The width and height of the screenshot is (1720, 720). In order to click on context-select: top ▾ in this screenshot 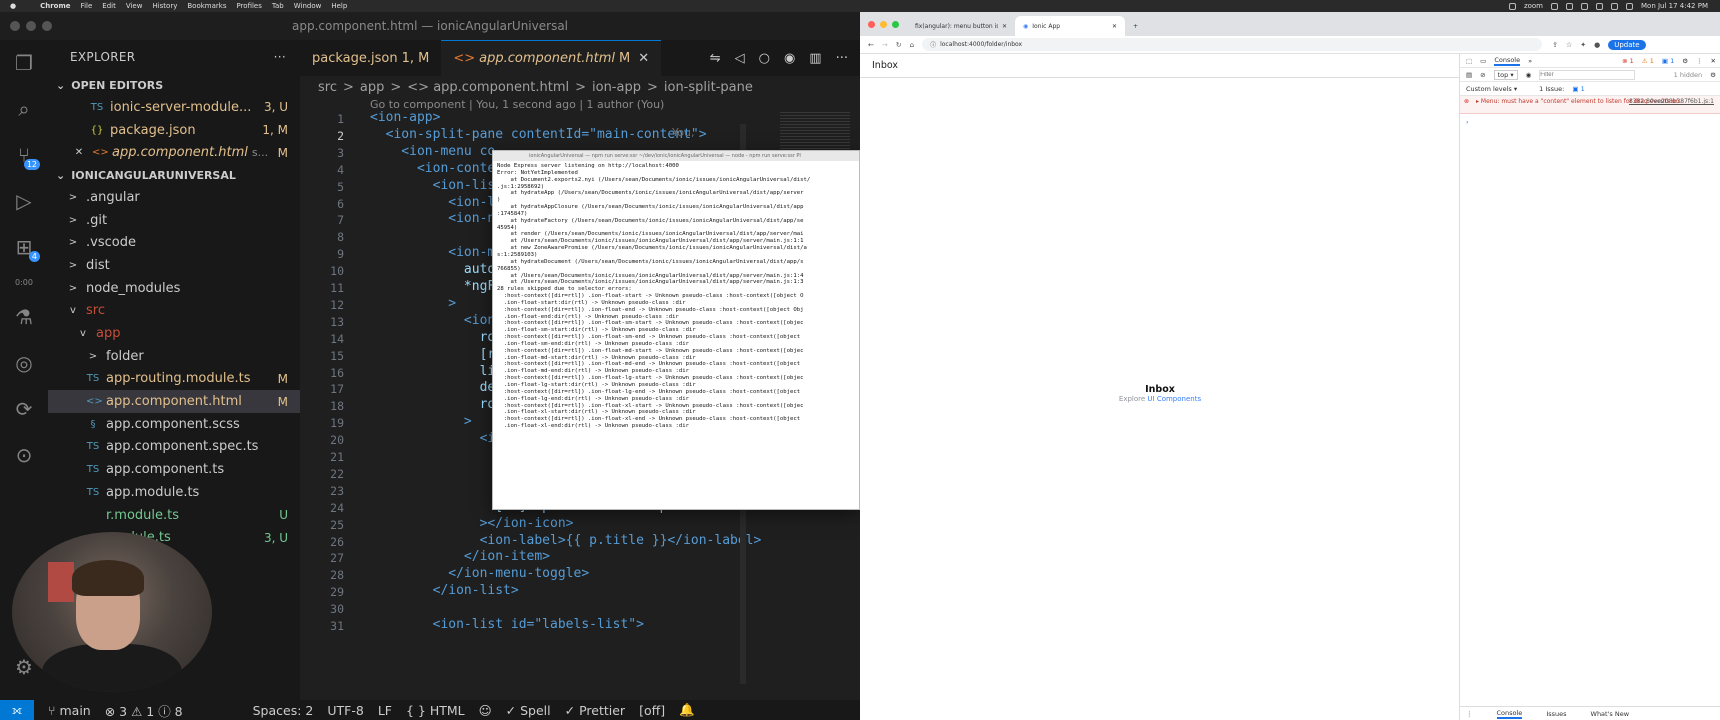, I will do `click(1505, 74)`.